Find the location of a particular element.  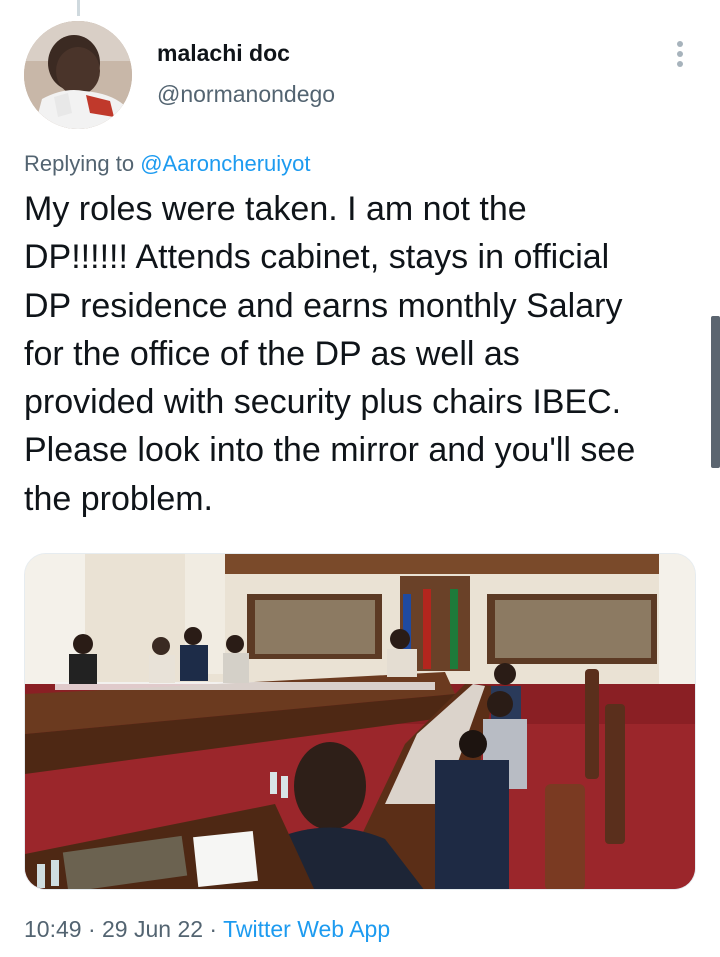

tweet-text-line: provided with security plus chairs IBEC. is located at coordinates (323, 402).